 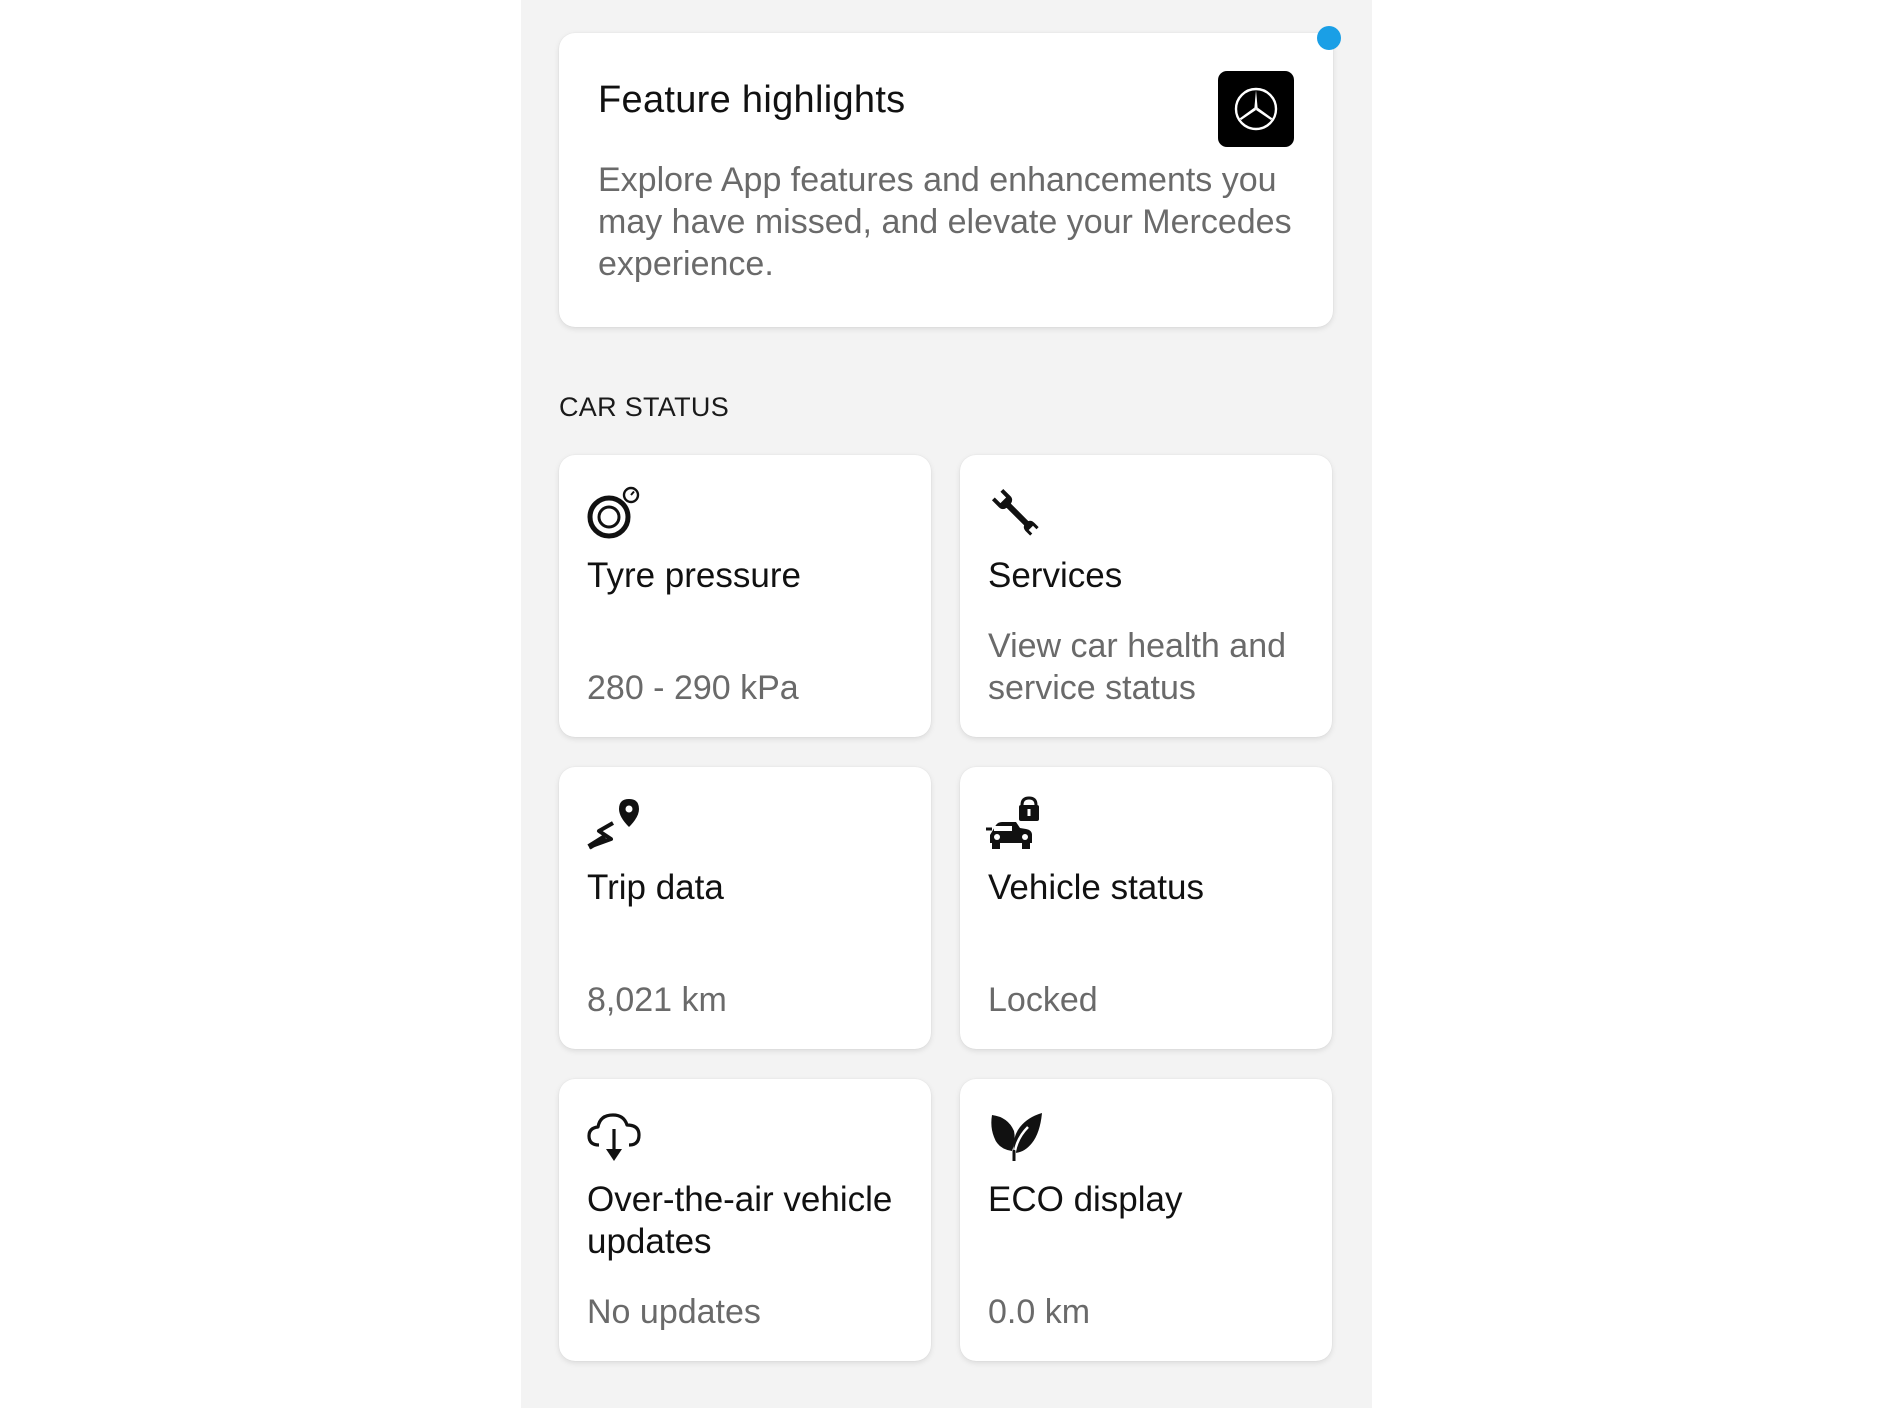 What do you see at coordinates (1016, 825) in the screenshot?
I see `car-lock-icon` at bounding box center [1016, 825].